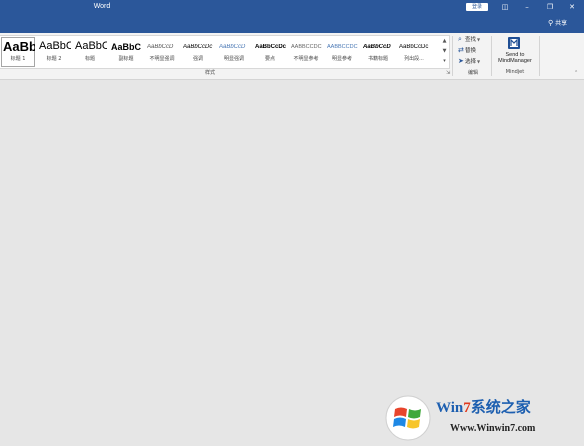  I want to click on windows-logo-icon, so click(408, 418).